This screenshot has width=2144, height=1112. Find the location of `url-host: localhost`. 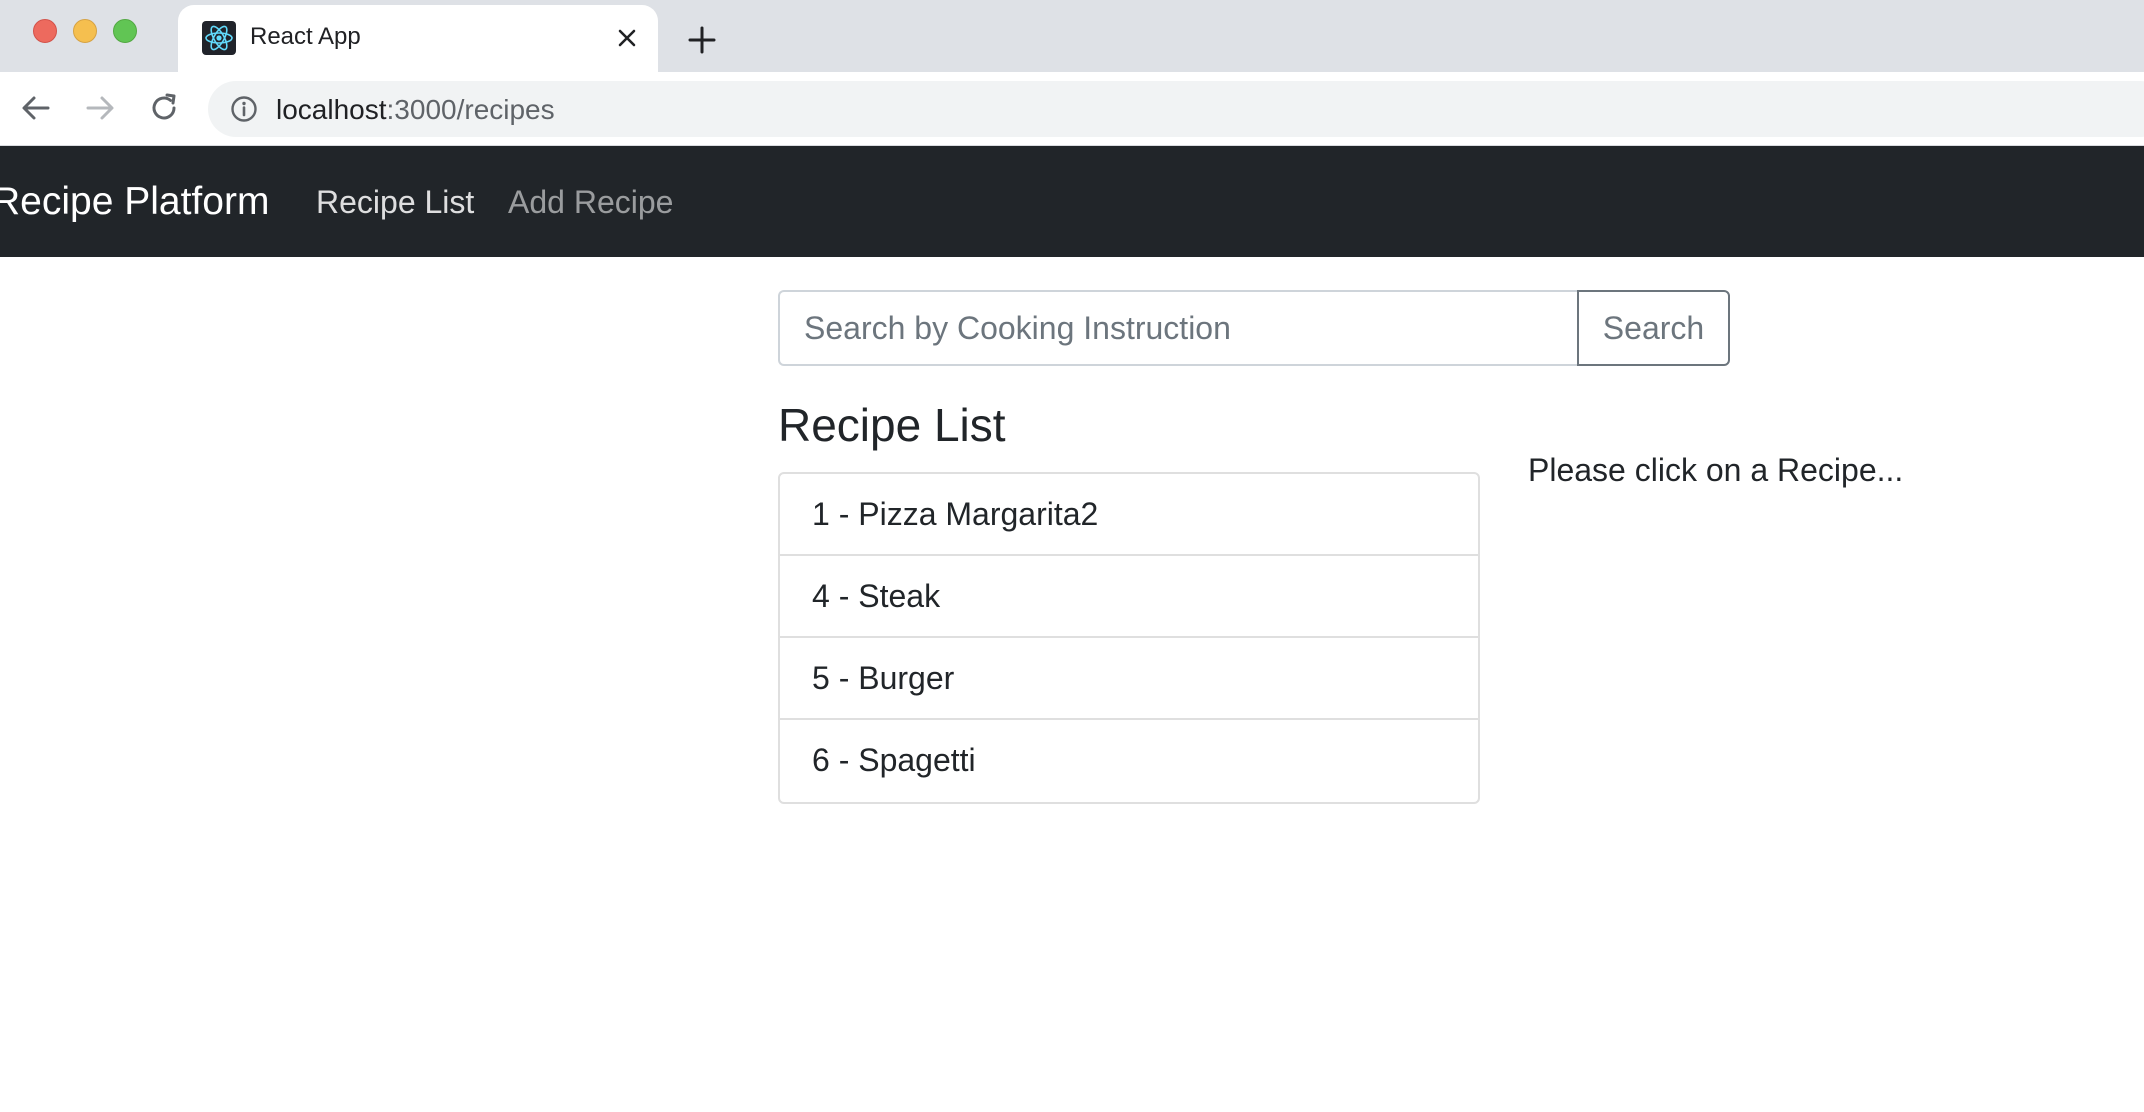

url-host: localhost is located at coordinates (331, 109).